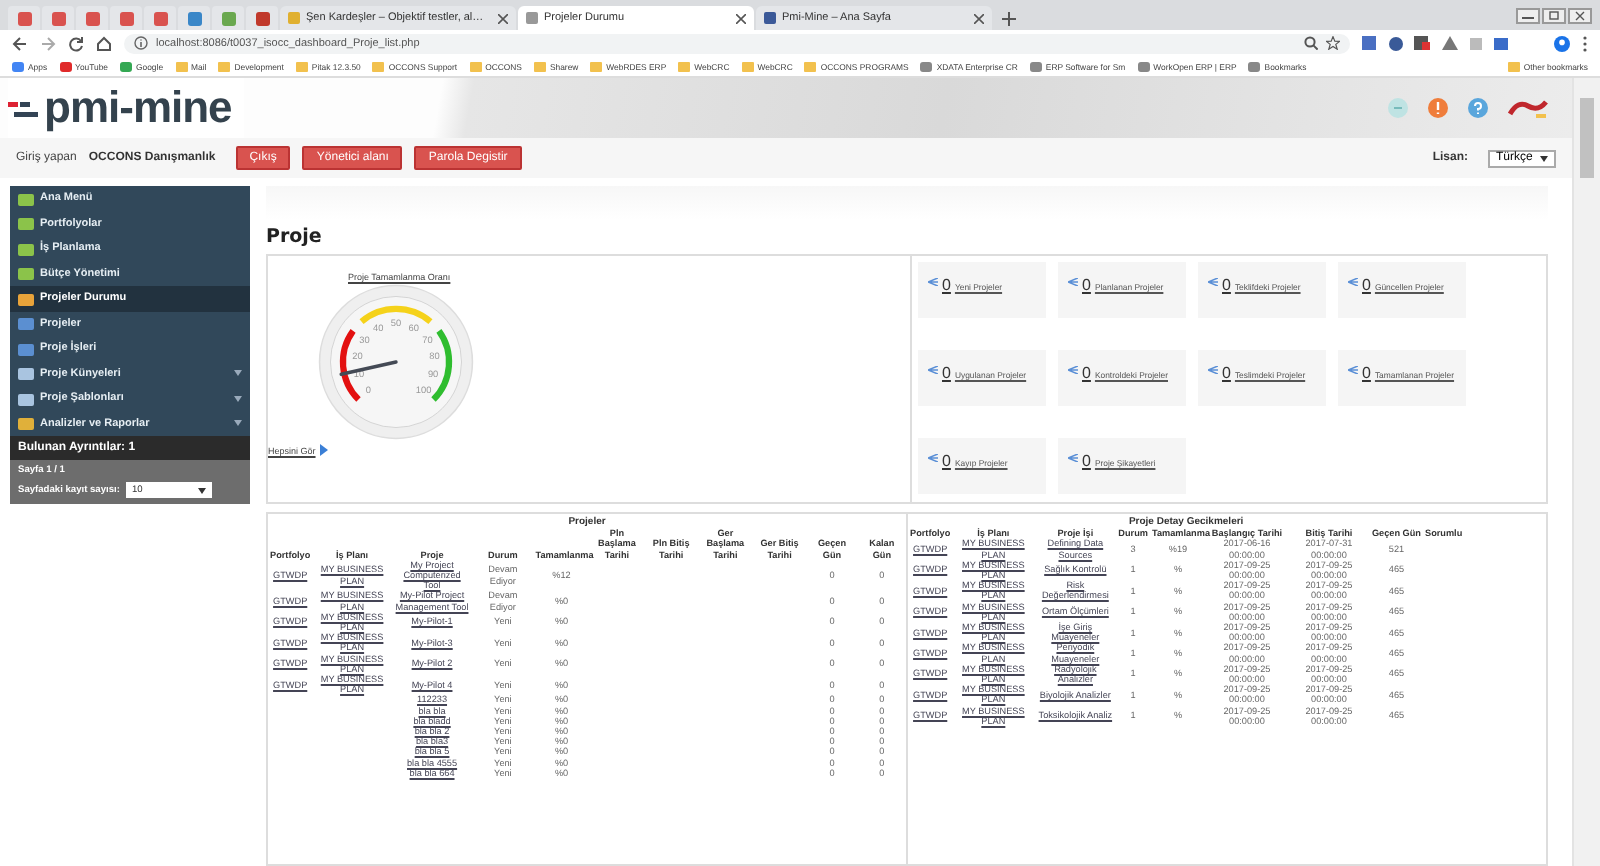  I want to click on page-title: Proje, so click(295, 237).